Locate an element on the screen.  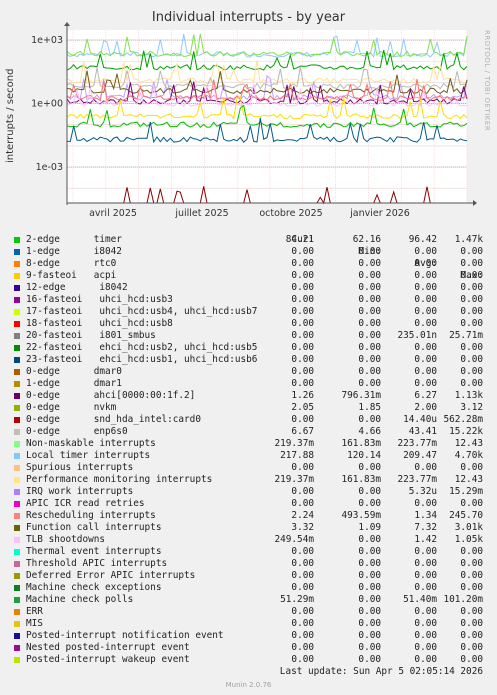
legend-max-value: 15.22k is located at coordinates (466, 431).